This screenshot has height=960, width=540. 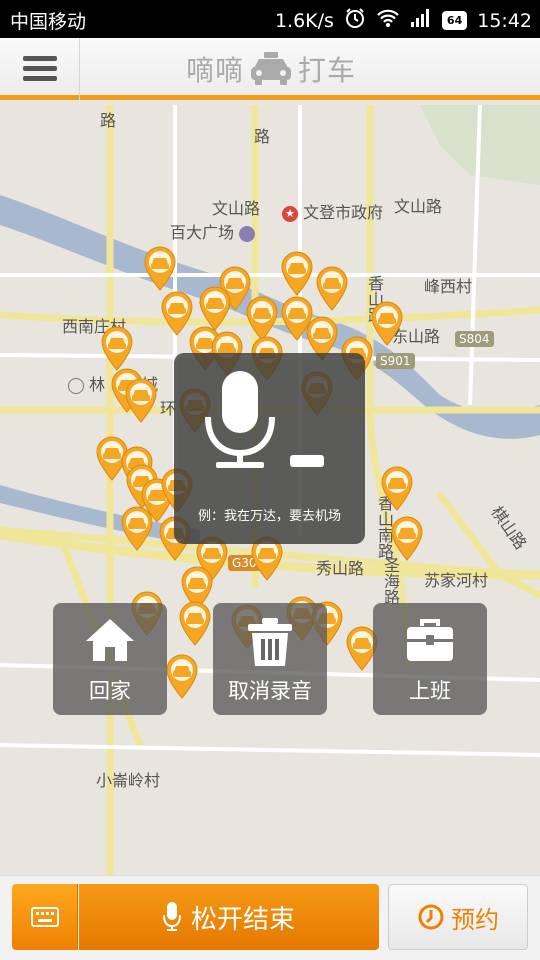 What do you see at coordinates (110, 691) in the screenshot?
I see `go-home-label: 回家` at bounding box center [110, 691].